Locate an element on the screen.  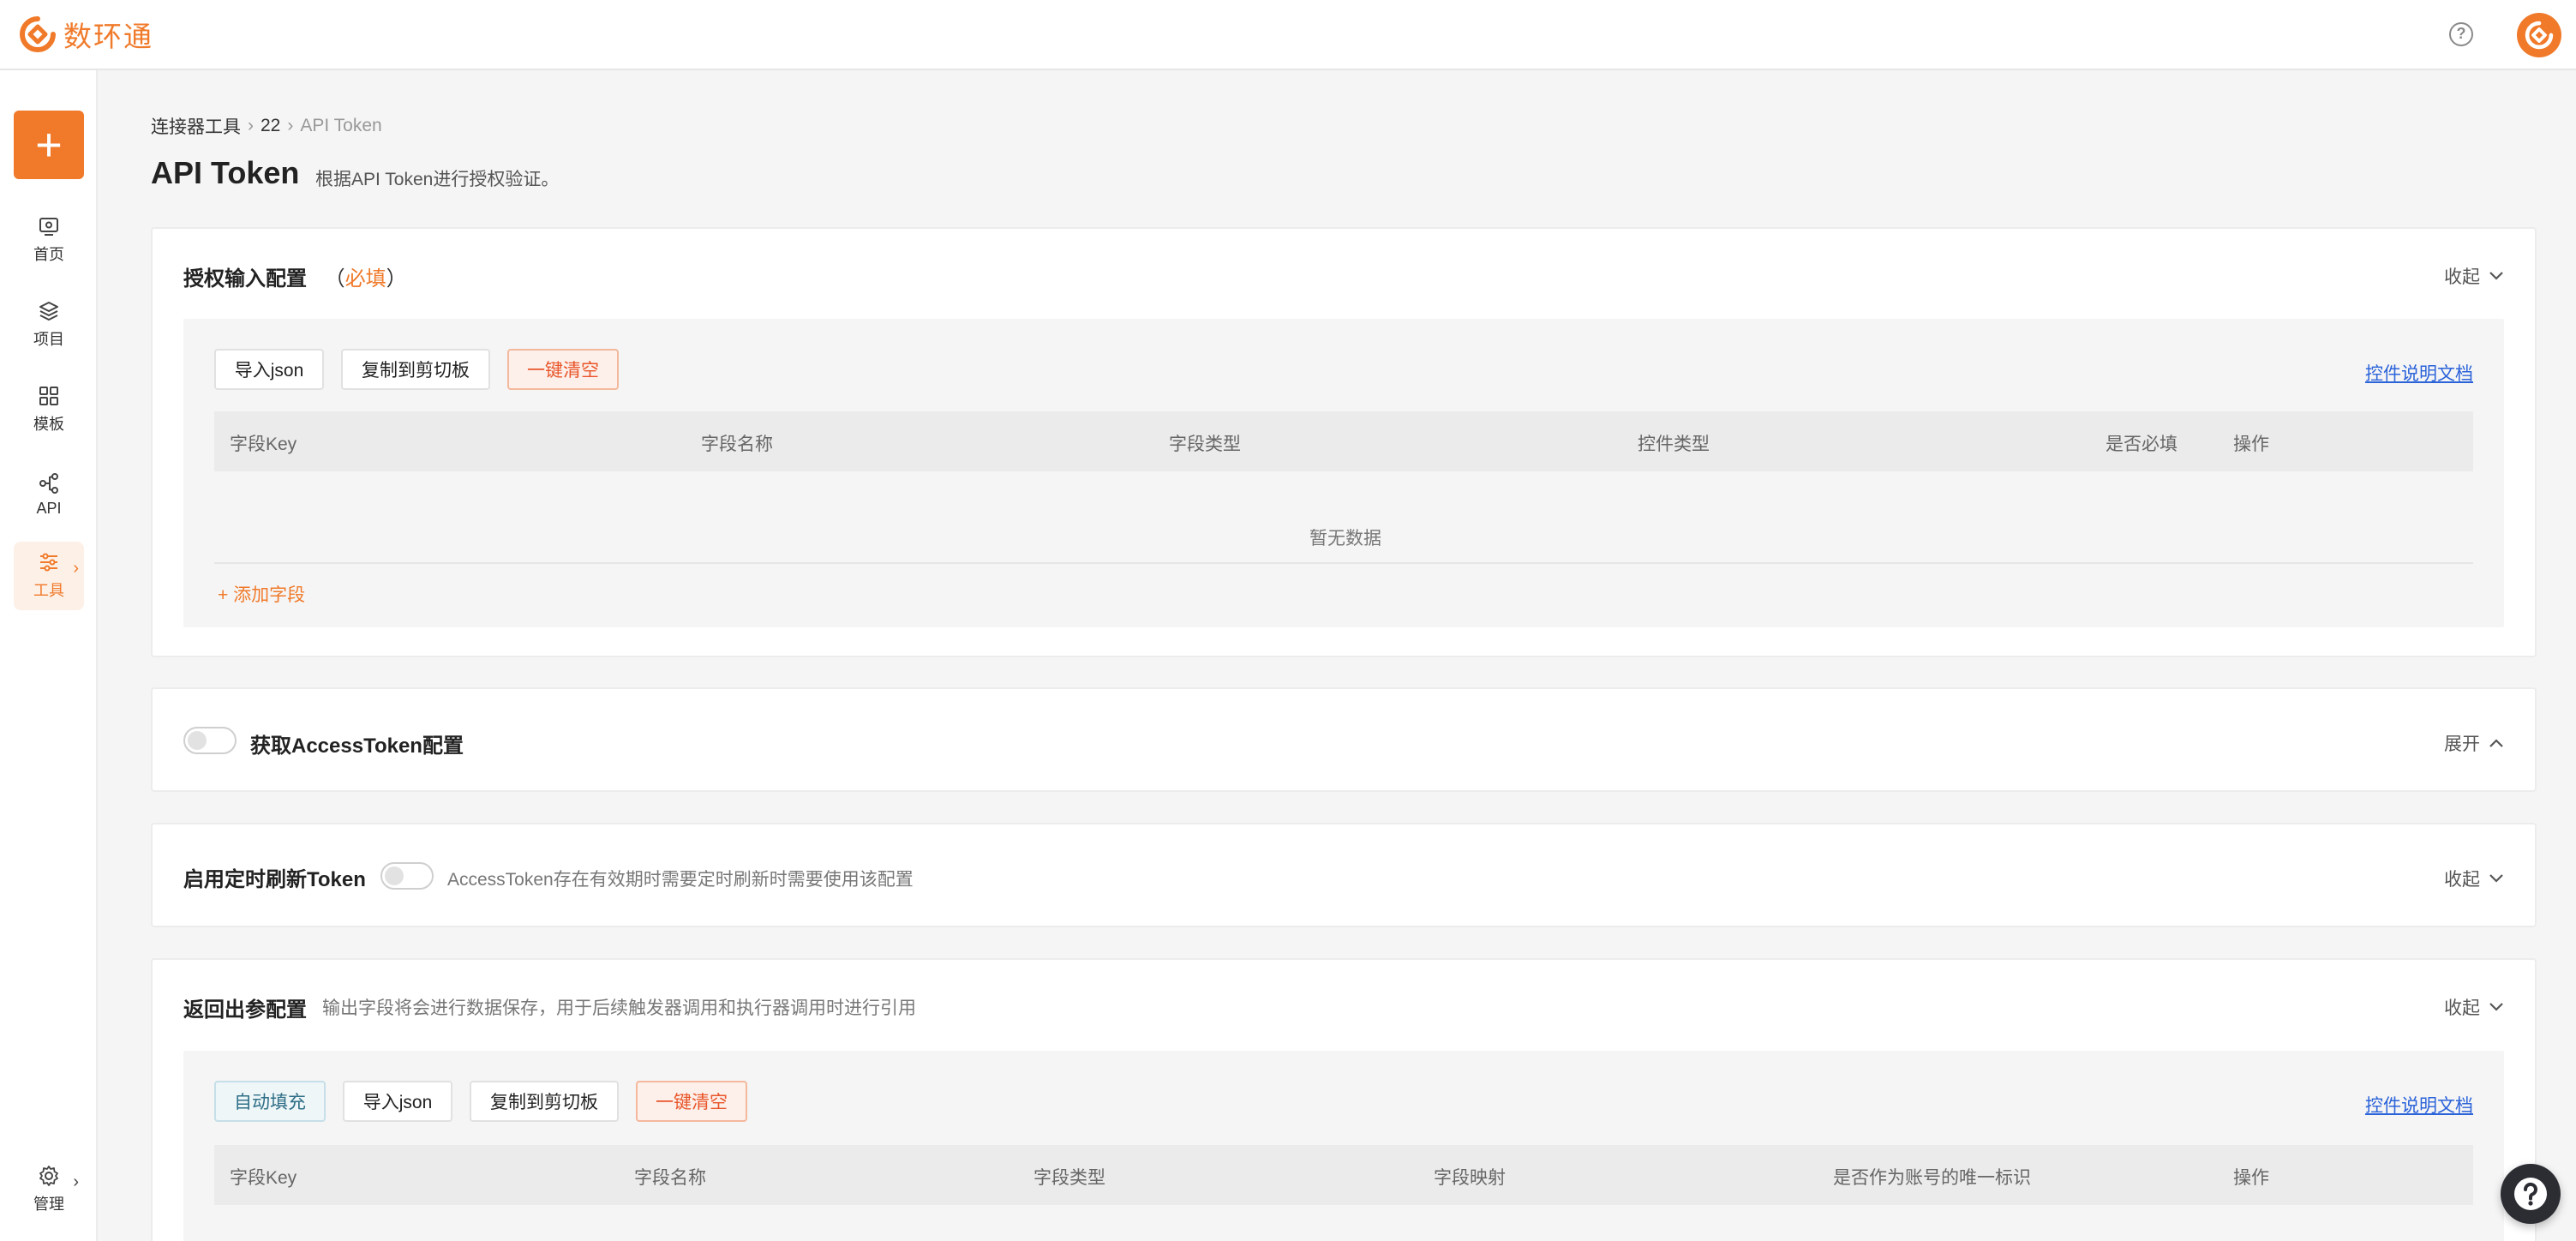
section-title: 返回出参配置 is located at coordinates (245, 1010).